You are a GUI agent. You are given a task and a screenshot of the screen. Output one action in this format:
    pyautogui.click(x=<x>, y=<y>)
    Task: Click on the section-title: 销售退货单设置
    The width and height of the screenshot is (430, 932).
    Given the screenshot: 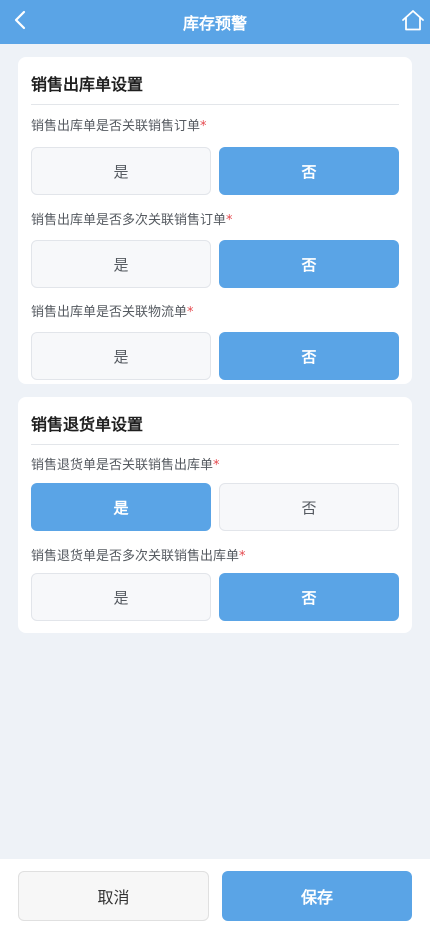 What is the action you would take?
    pyautogui.click(x=215, y=421)
    